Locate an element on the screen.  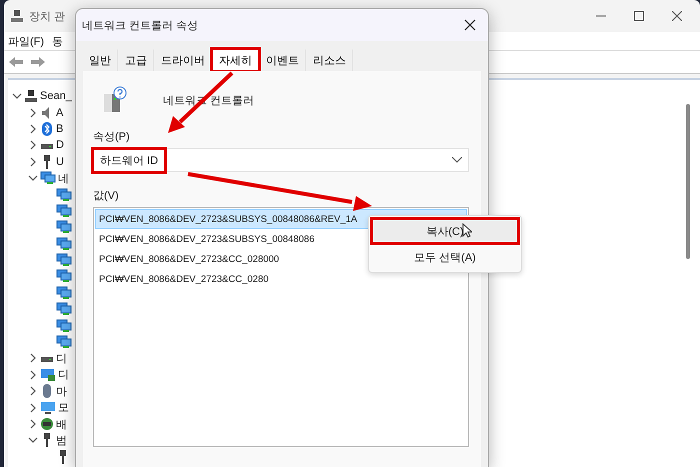
dialog-title: 네트워크 컨트롤러 속성 is located at coordinates (140, 25).